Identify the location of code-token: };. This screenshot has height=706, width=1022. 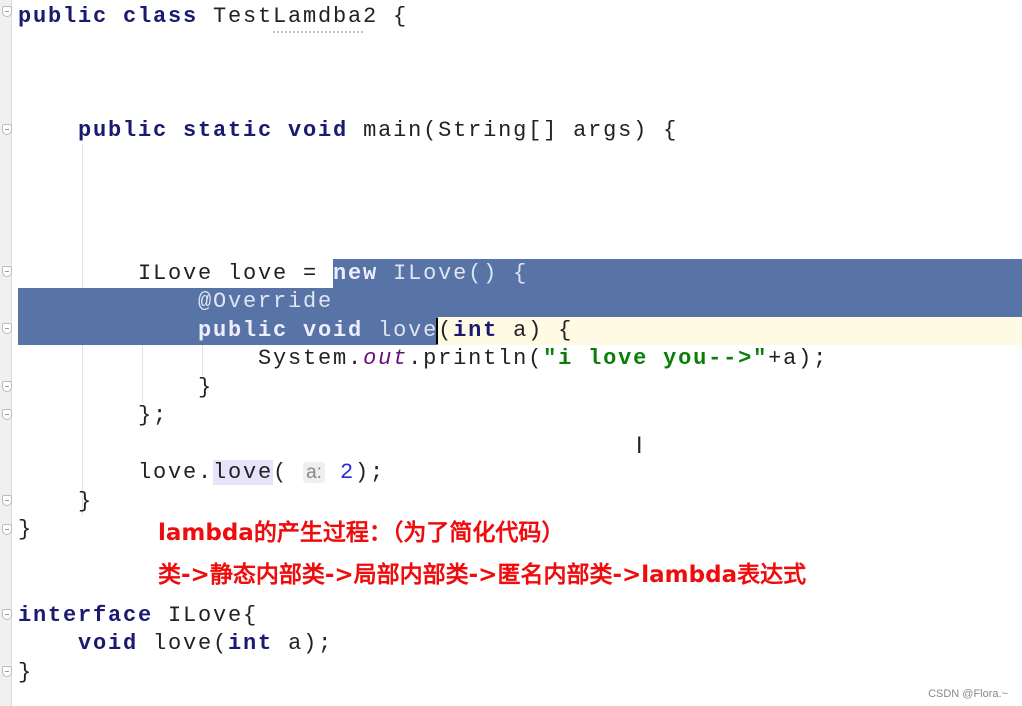
(93, 415).